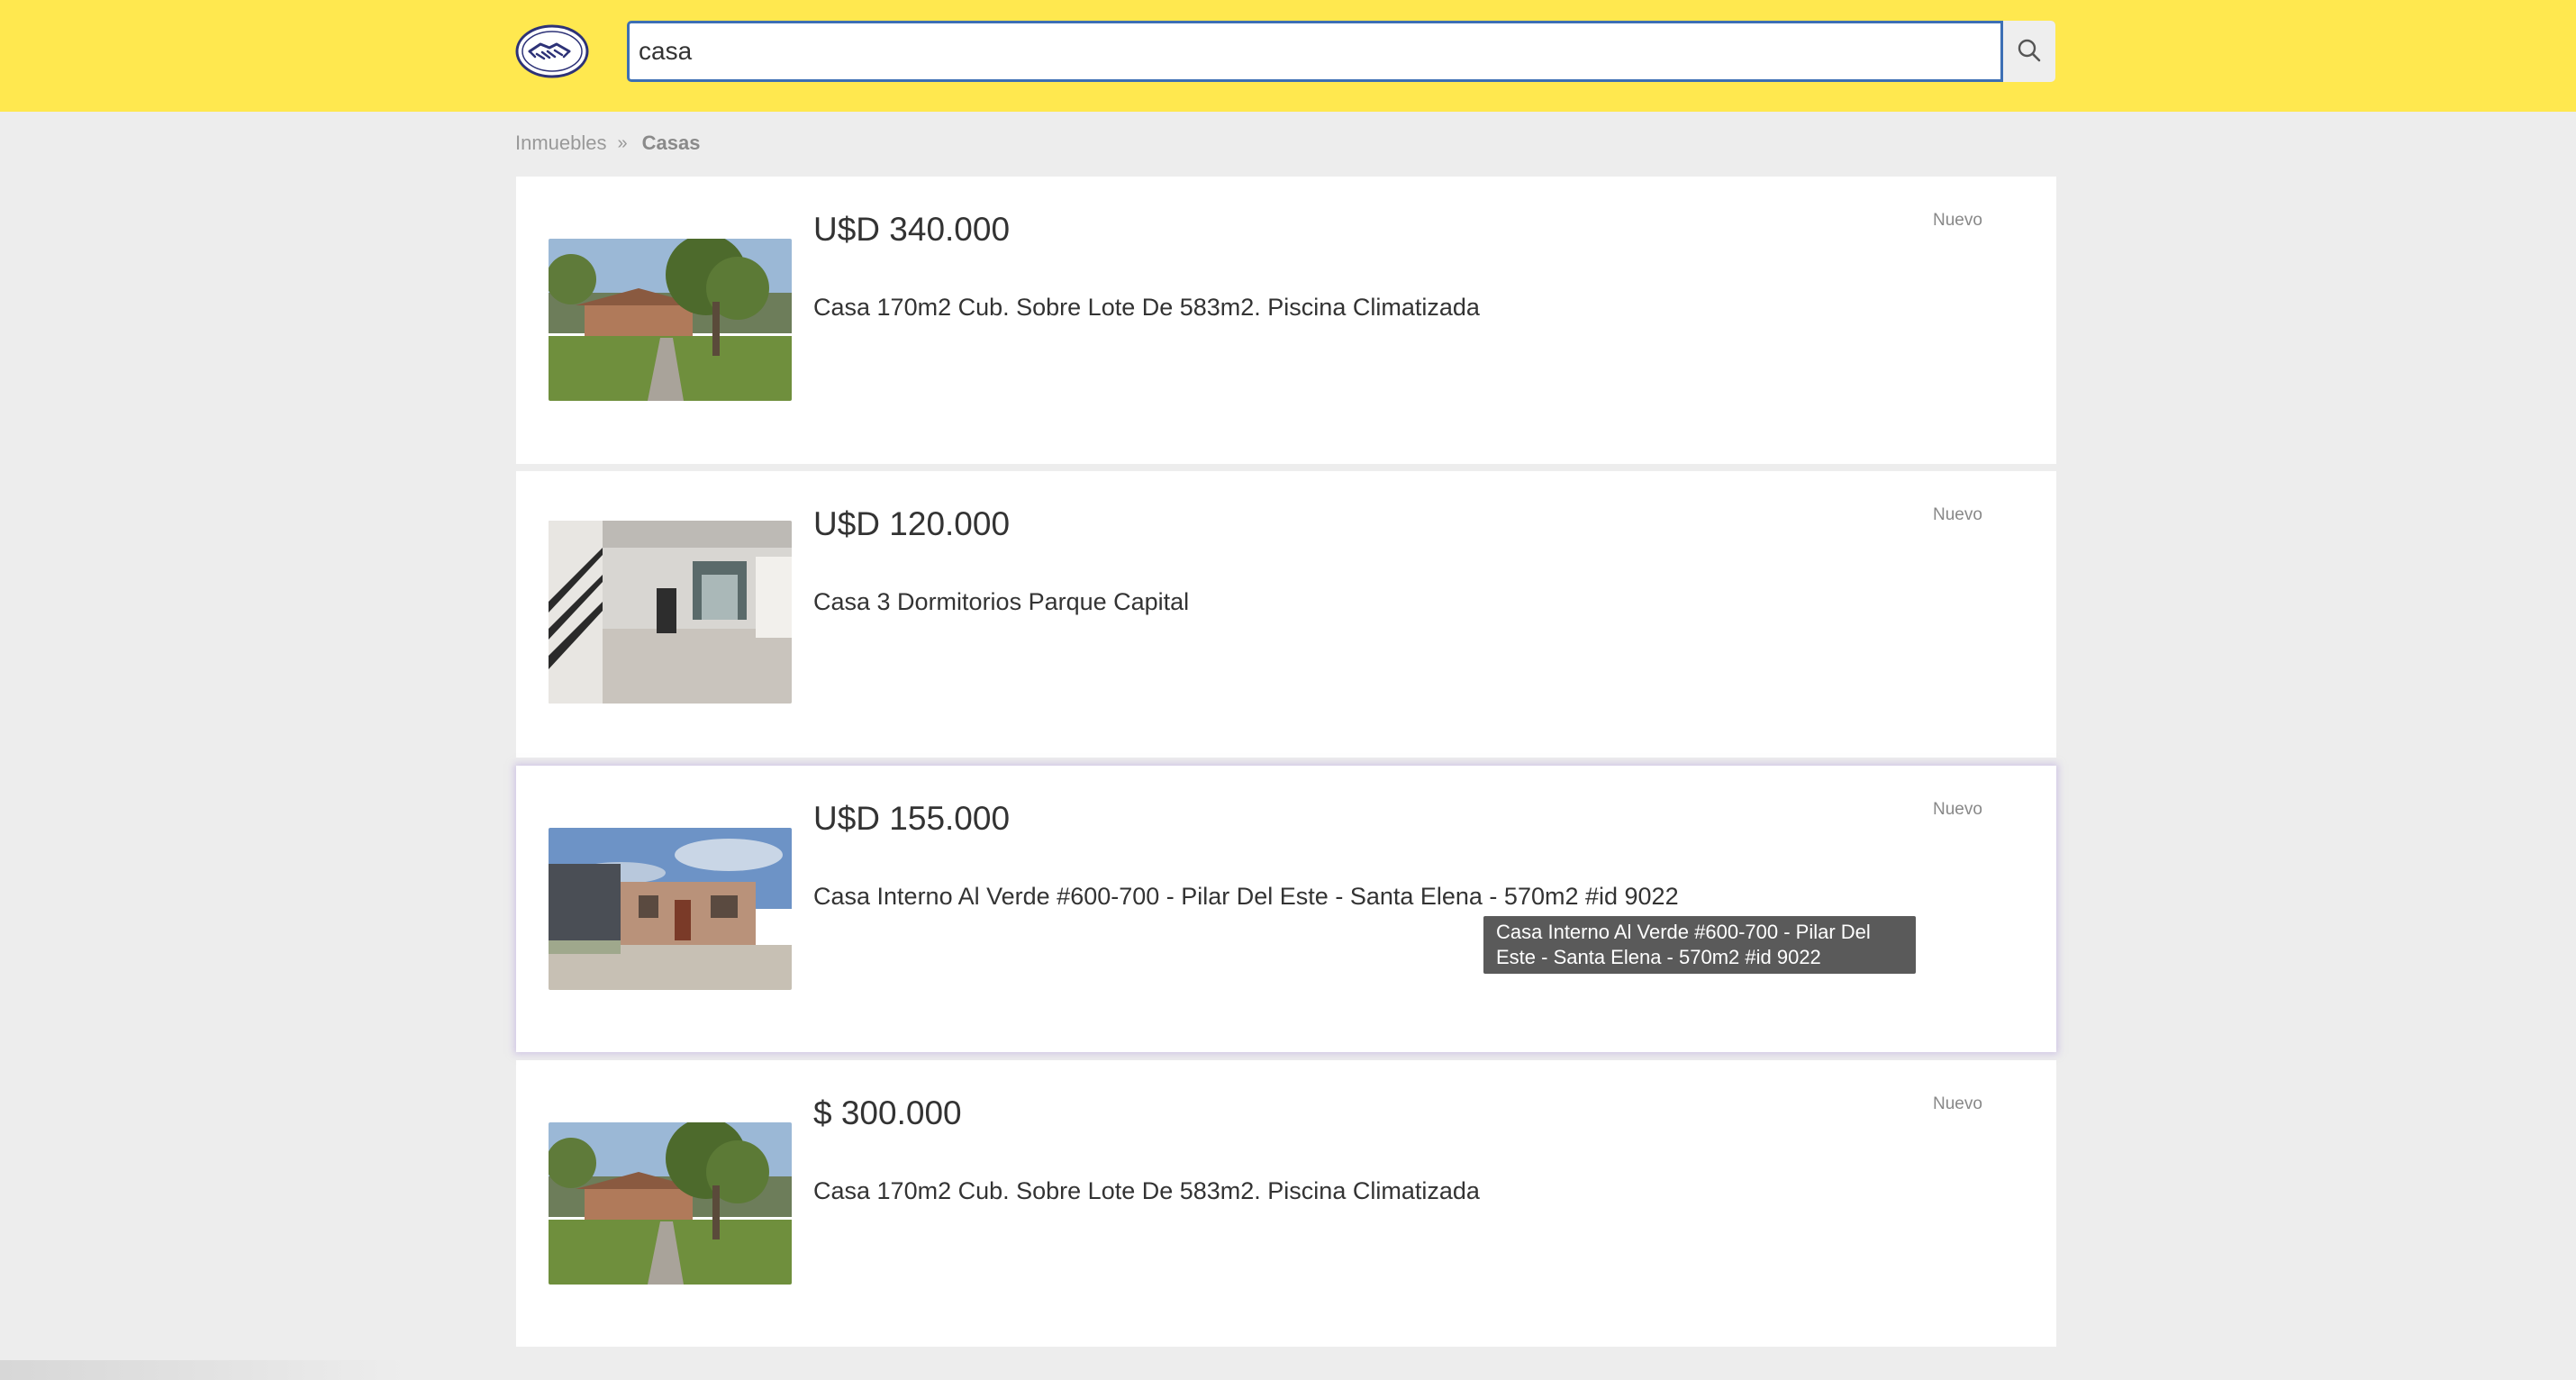  What do you see at coordinates (552, 51) in the screenshot?
I see `handshake-logo-icon` at bounding box center [552, 51].